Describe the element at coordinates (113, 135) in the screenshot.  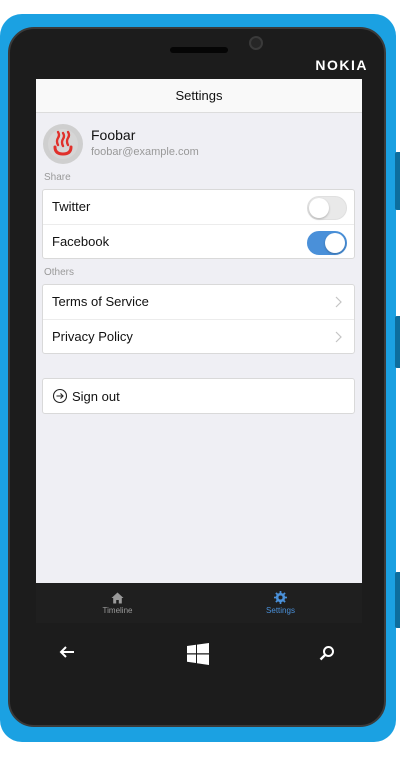
I see `profile-name: Foobar` at that location.